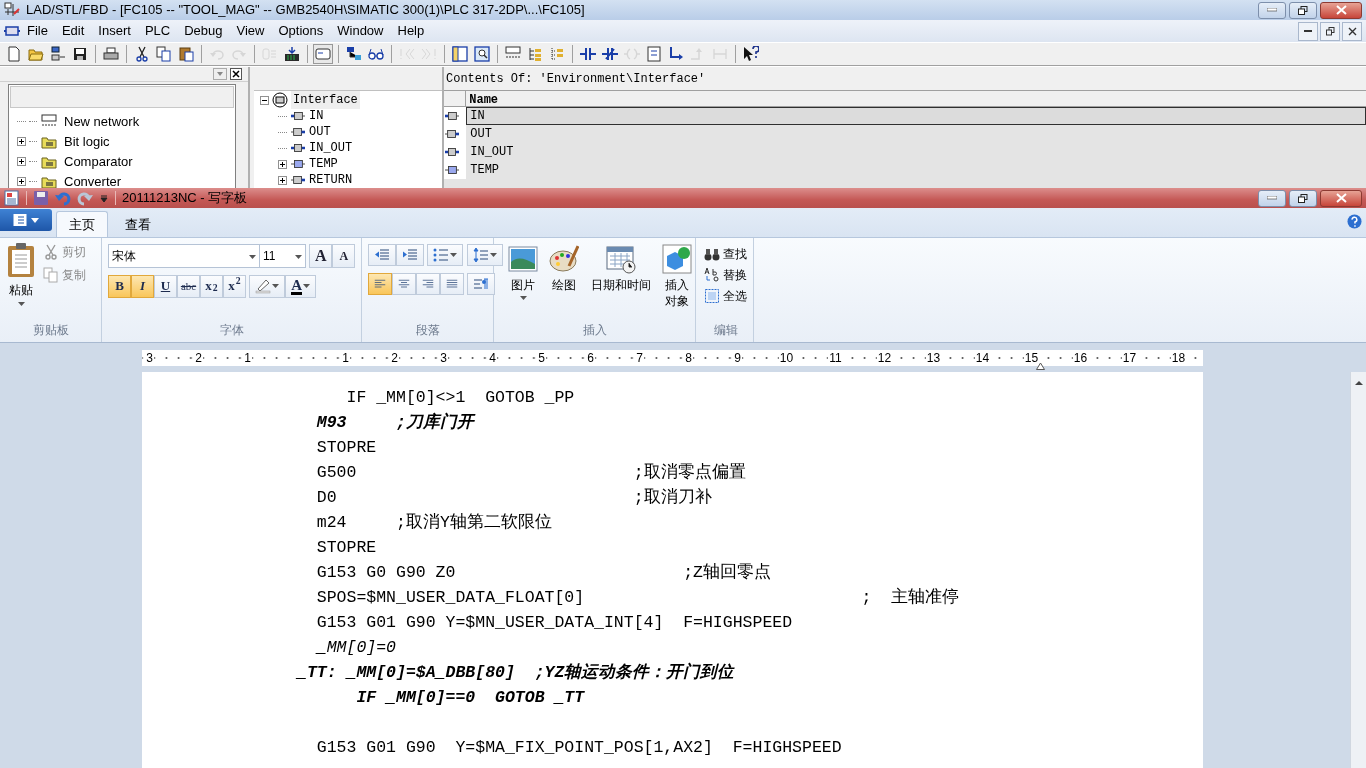 The height and width of the screenshot is (768, 1366). What do you see at coordinates (428, 283) in the screenshot?
I see `align-right-button` at bounding box center [428, 283].